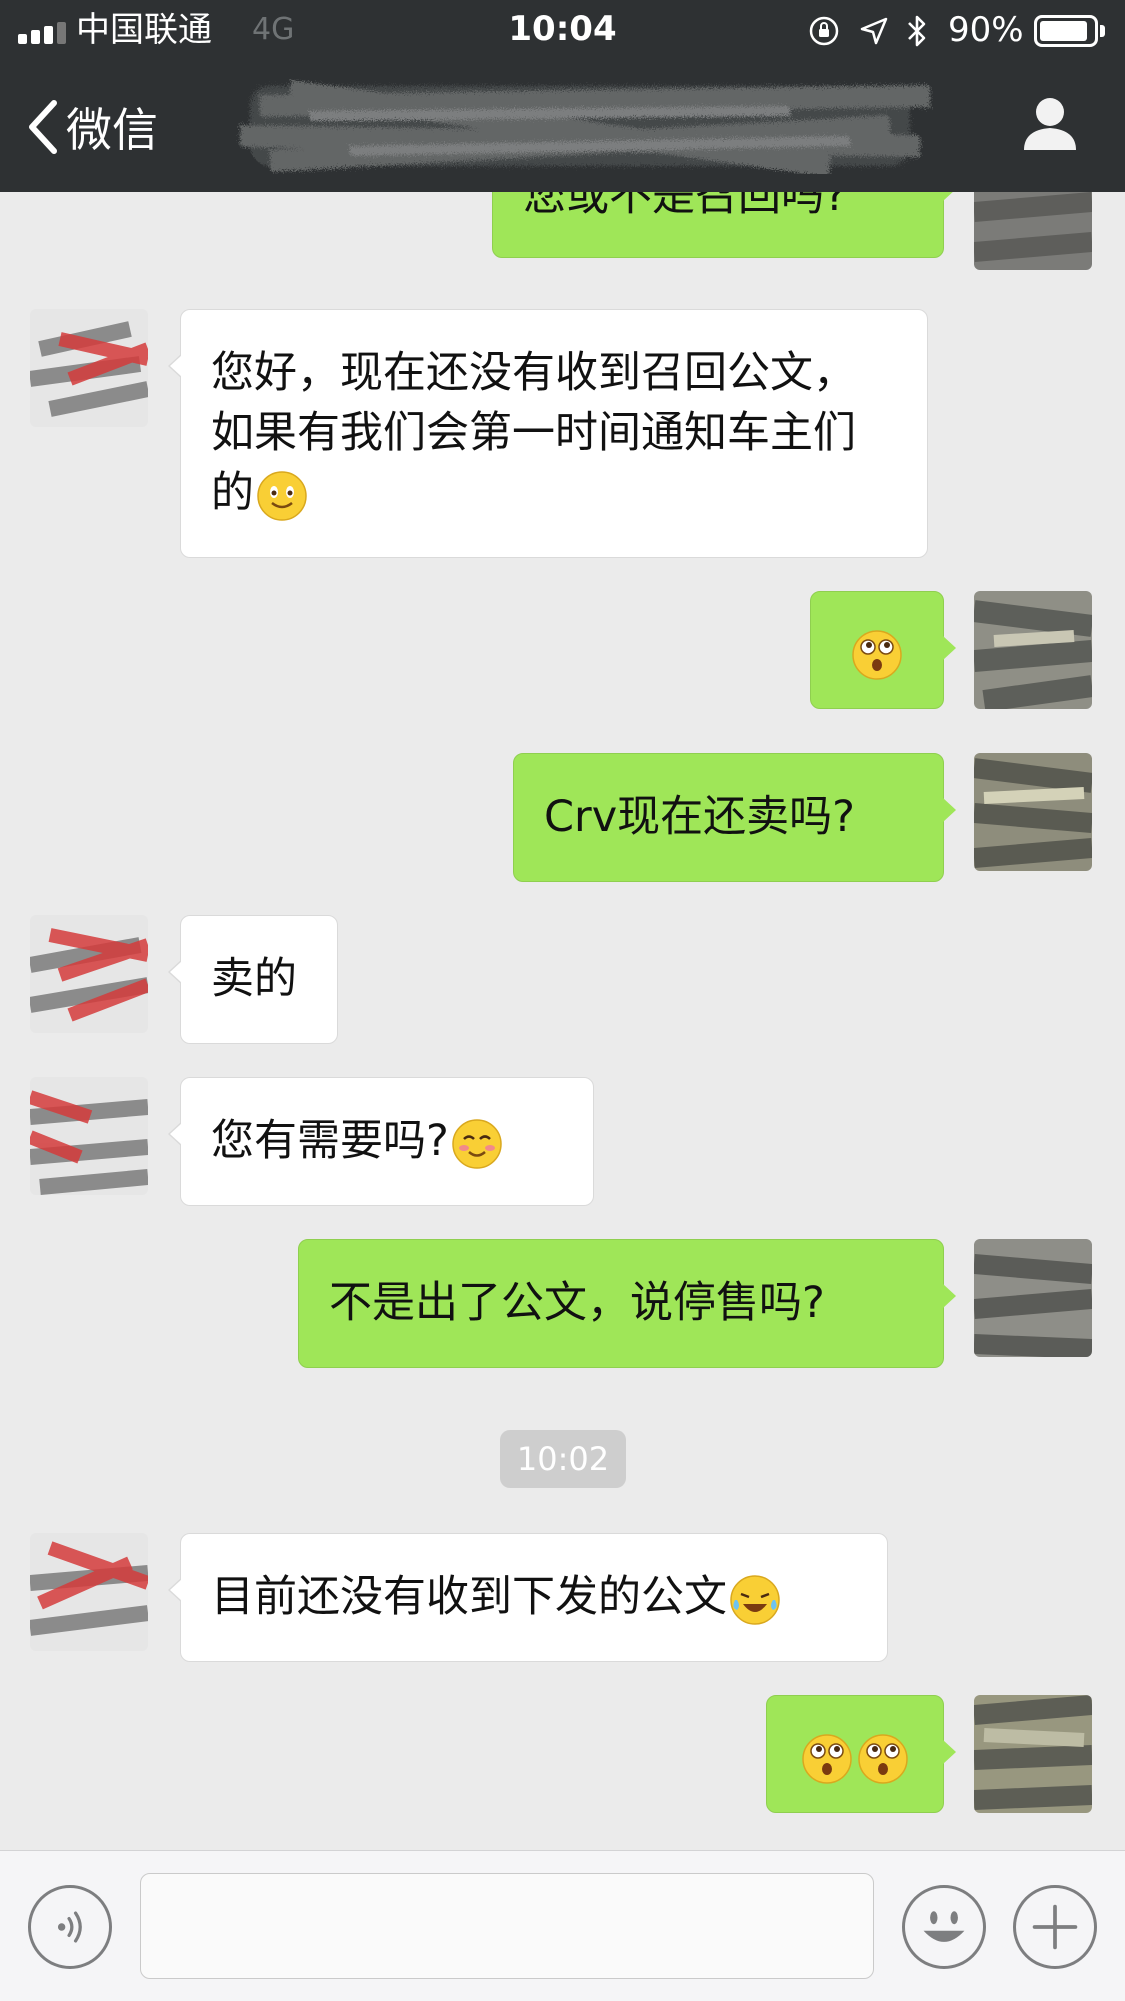  I want to click on back-button: 微信, so click(91, 127).